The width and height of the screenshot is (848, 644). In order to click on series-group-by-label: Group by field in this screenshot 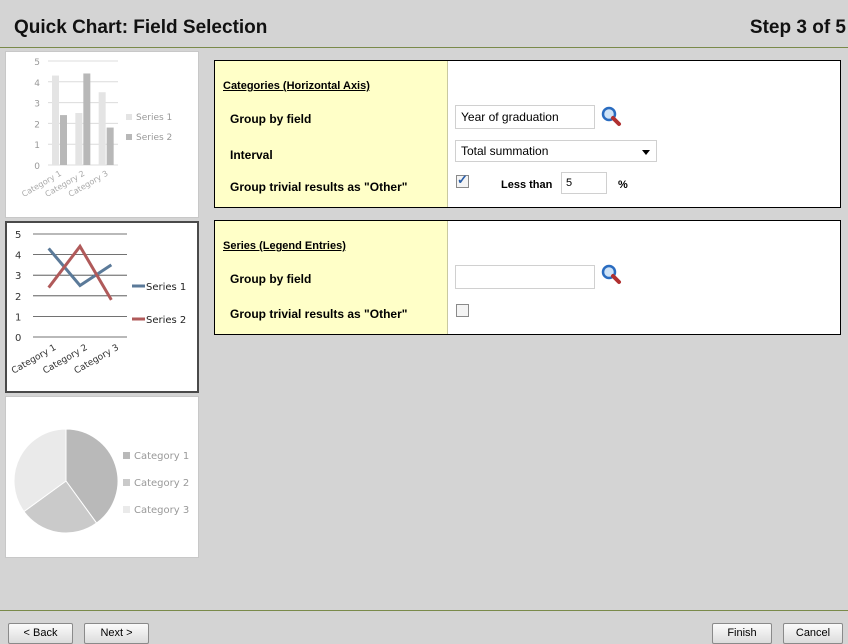, I will do `click(271, 279)`.